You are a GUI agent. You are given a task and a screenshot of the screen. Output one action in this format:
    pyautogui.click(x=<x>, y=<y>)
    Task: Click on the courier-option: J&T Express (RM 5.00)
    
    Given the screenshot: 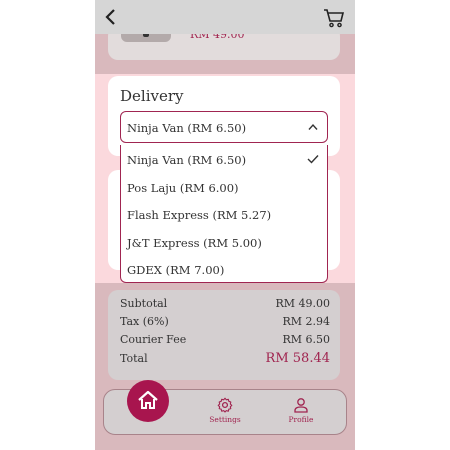 What is the action you would take?
    pyautogui.click(x=224, y=242)
    